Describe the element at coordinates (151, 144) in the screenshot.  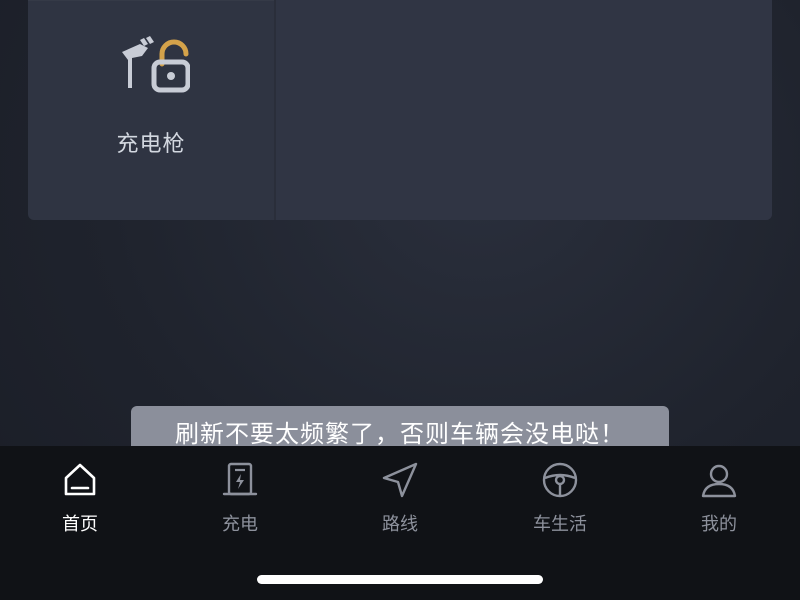
I see `charging-gun-label: 充电枪` at that location.